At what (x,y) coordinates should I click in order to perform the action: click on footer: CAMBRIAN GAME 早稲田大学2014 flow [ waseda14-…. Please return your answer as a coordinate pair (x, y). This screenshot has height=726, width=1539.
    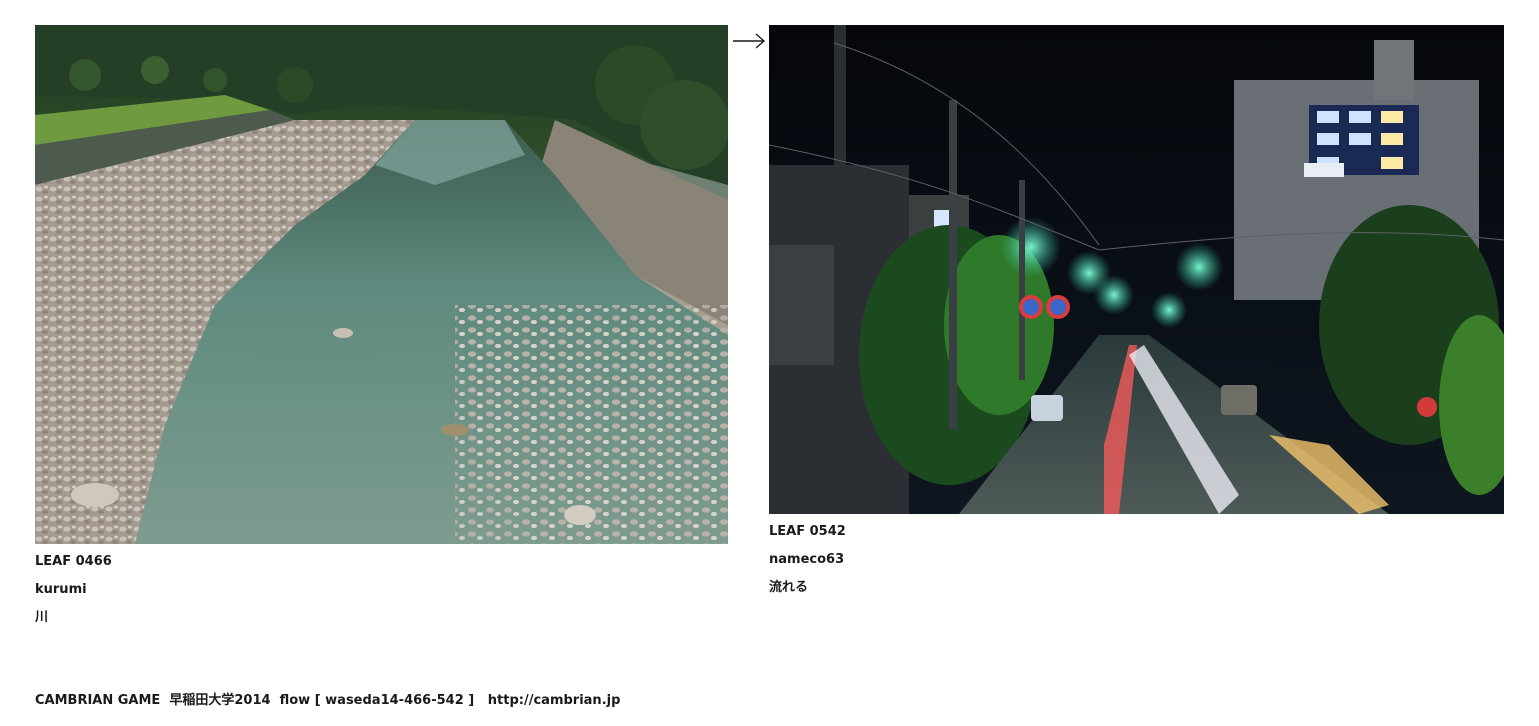
    Looking at the image, I should click on (327, 701).